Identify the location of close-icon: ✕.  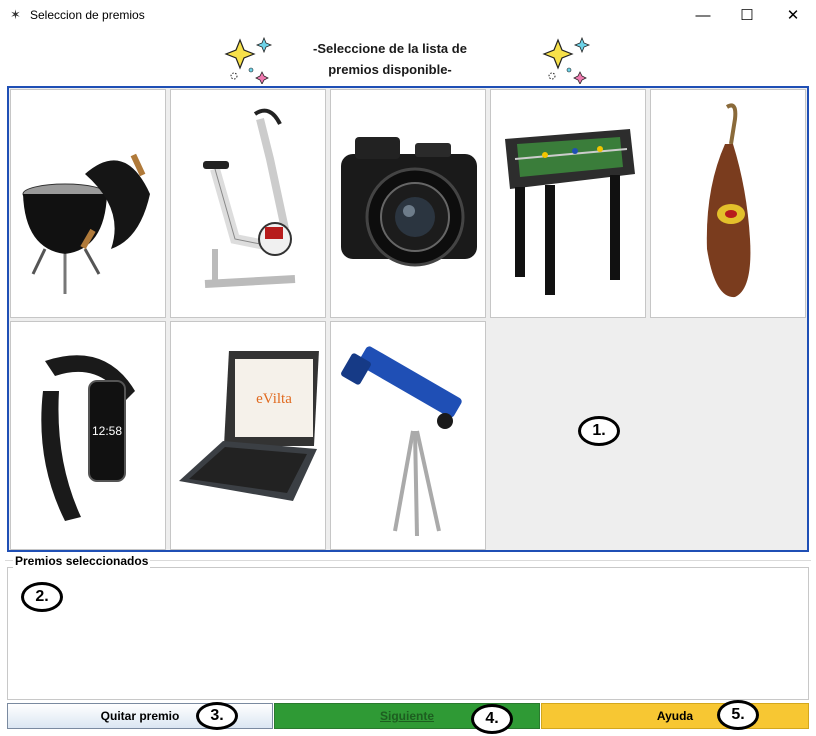
(793, 15).